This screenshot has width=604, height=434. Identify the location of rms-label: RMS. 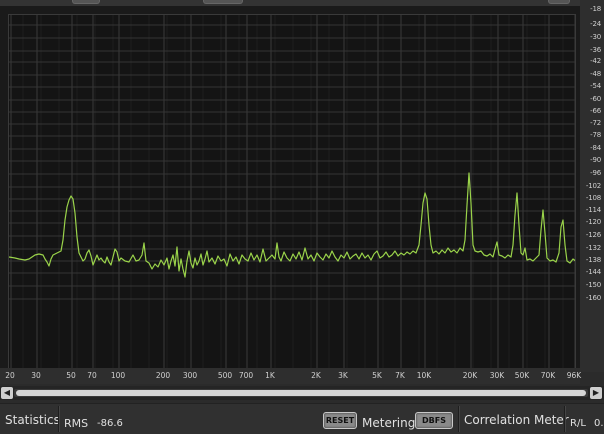
(76, 423).